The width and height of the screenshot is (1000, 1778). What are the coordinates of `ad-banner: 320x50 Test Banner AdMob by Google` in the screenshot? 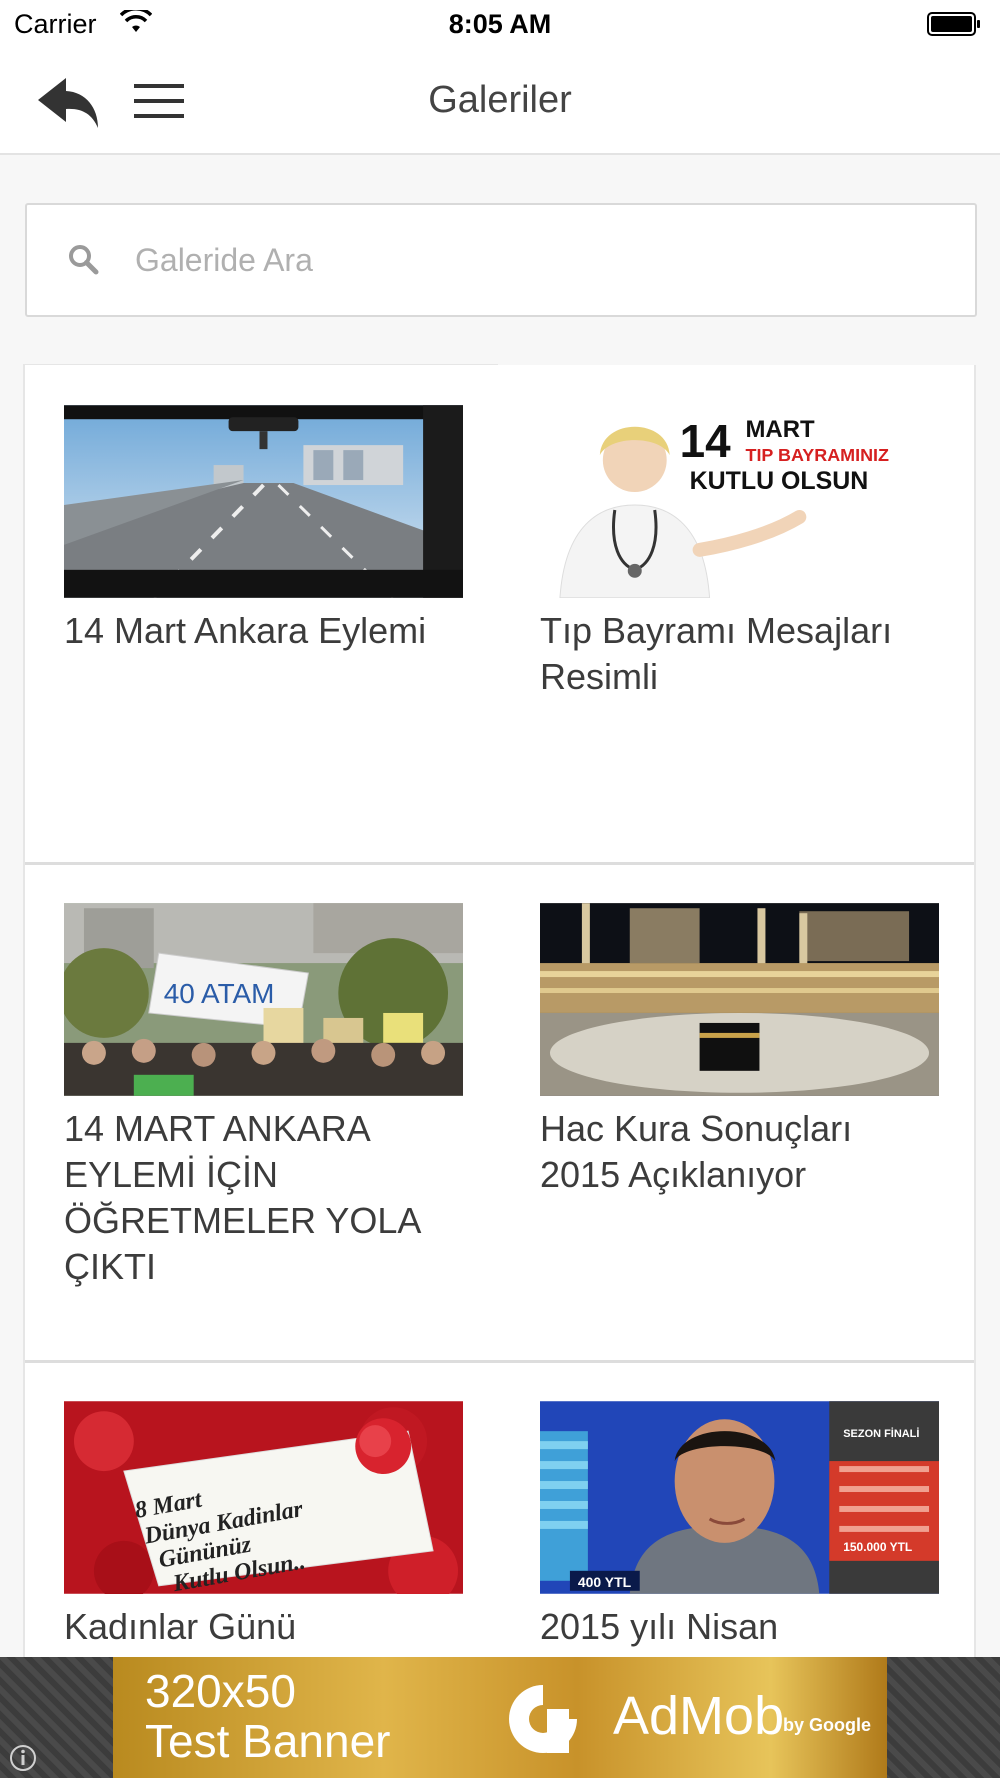 It's located at (500, 1717).